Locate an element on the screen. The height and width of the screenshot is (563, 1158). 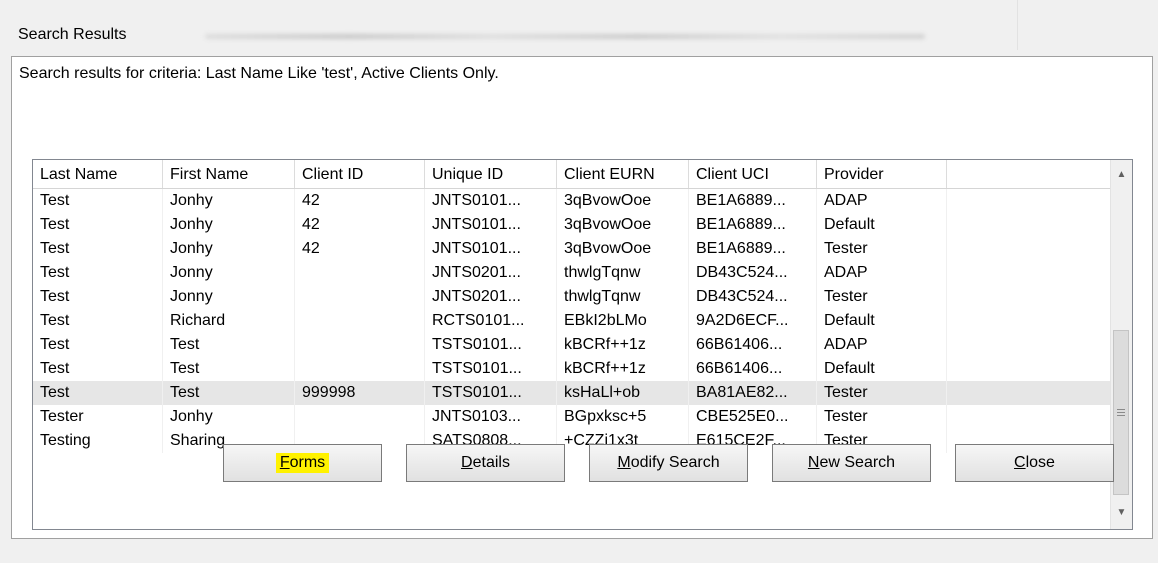
new-search-button-label: New Search is located at coordinates (851, 462).